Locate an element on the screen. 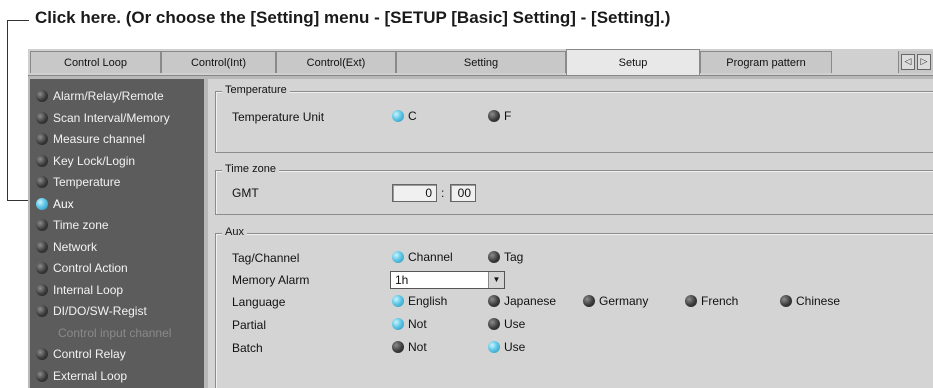  memory-alarm-label: Memory Alarm is located at coordinates (271, 280).